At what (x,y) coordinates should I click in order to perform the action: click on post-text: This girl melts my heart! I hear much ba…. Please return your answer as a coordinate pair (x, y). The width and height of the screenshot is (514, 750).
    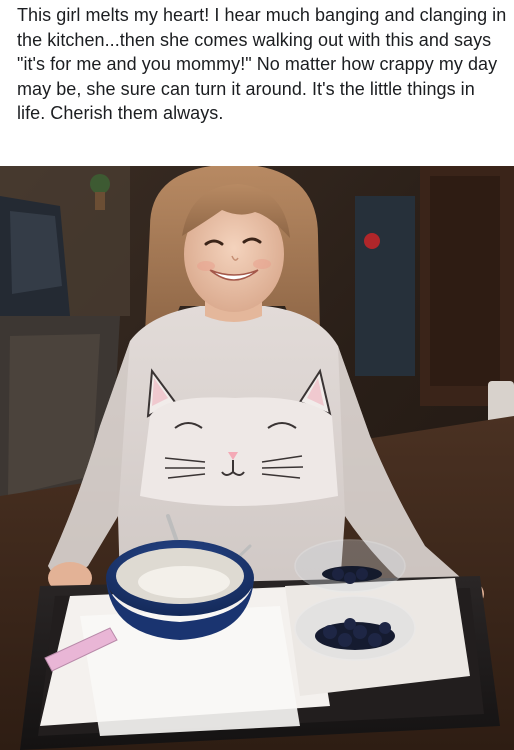
    Looking at the image, I should click on (262, 64).